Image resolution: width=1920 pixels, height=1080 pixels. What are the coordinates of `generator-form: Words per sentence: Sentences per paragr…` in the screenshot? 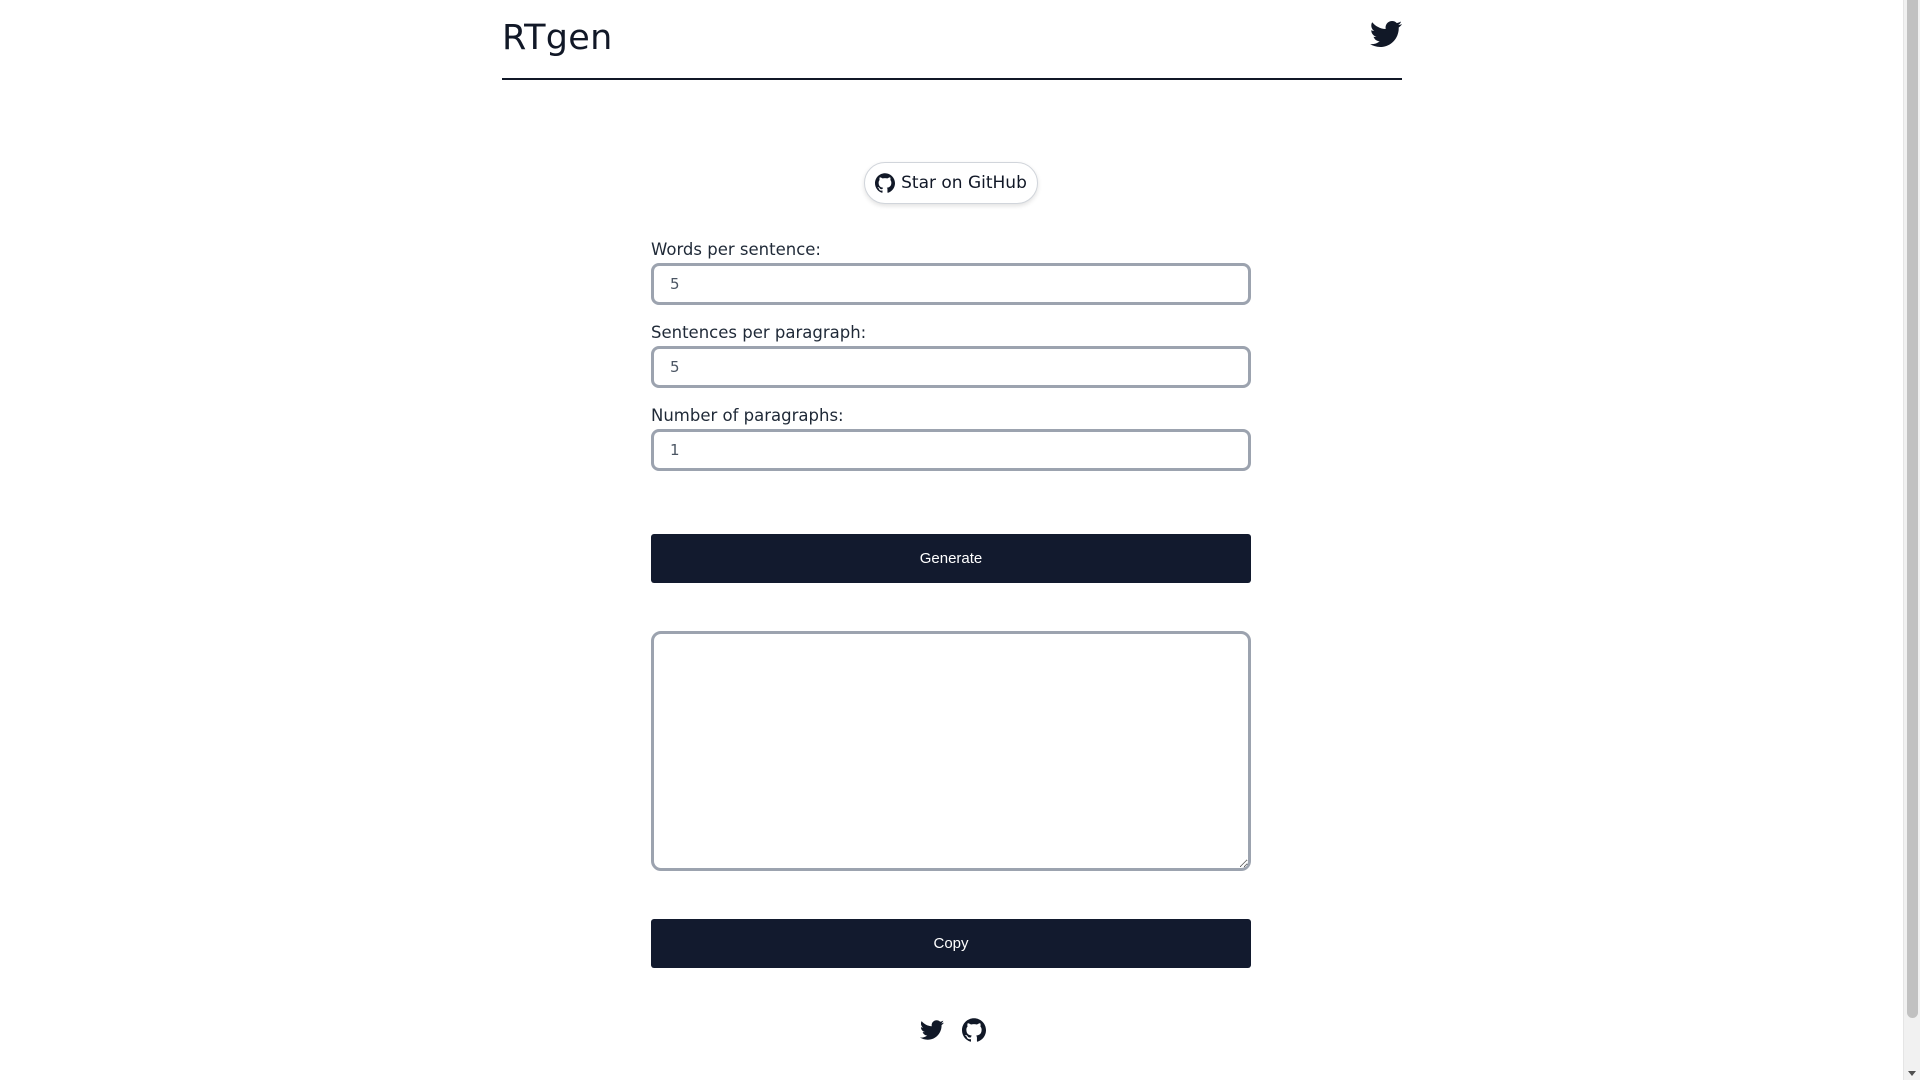 It's located at (951, 362).